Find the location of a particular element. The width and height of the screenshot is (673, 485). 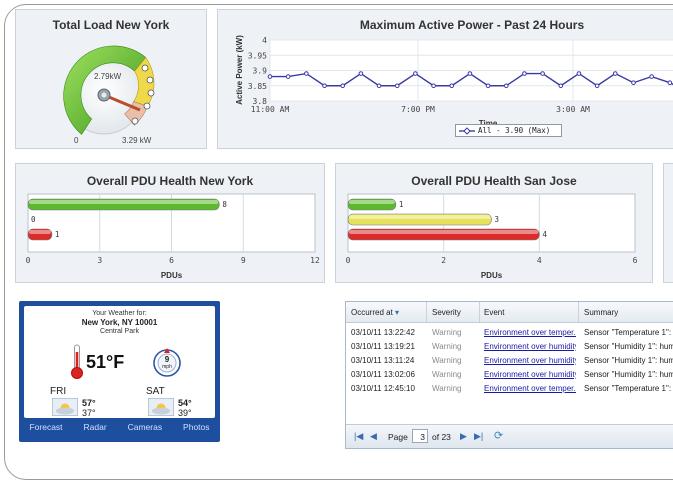

forecast-sat-low: 39° is located at coordinates (185, 413).